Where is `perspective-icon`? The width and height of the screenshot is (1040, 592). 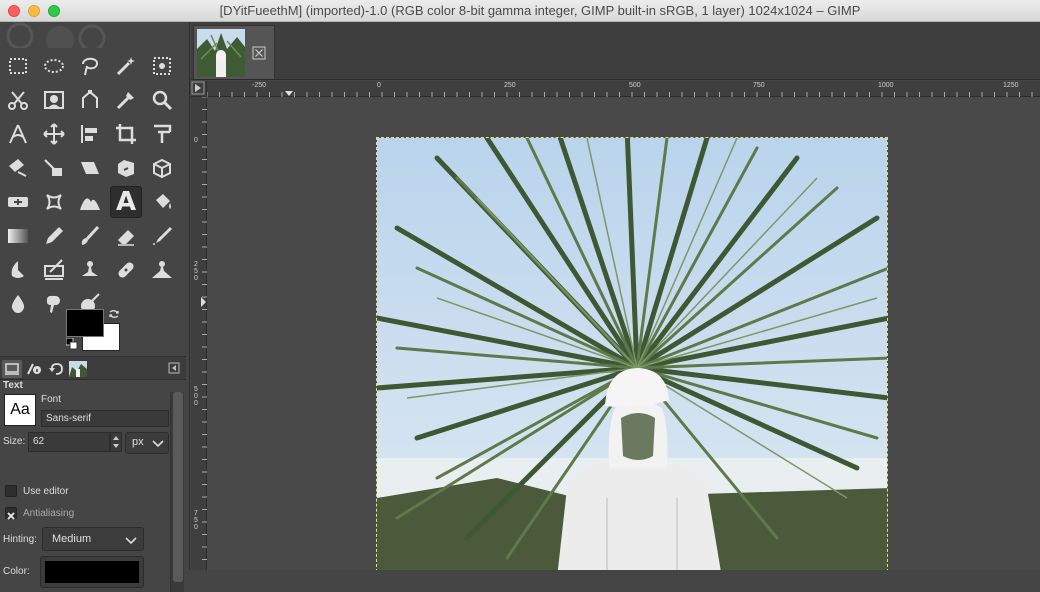 perspective-icon is located at coordinates (90, 168).